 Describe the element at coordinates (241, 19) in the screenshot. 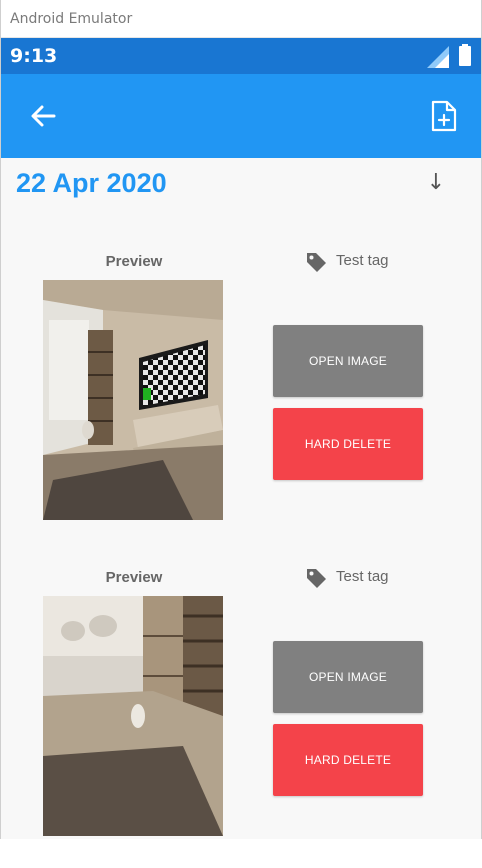

I see `emulator-window-title: Android Emulator` at that location.